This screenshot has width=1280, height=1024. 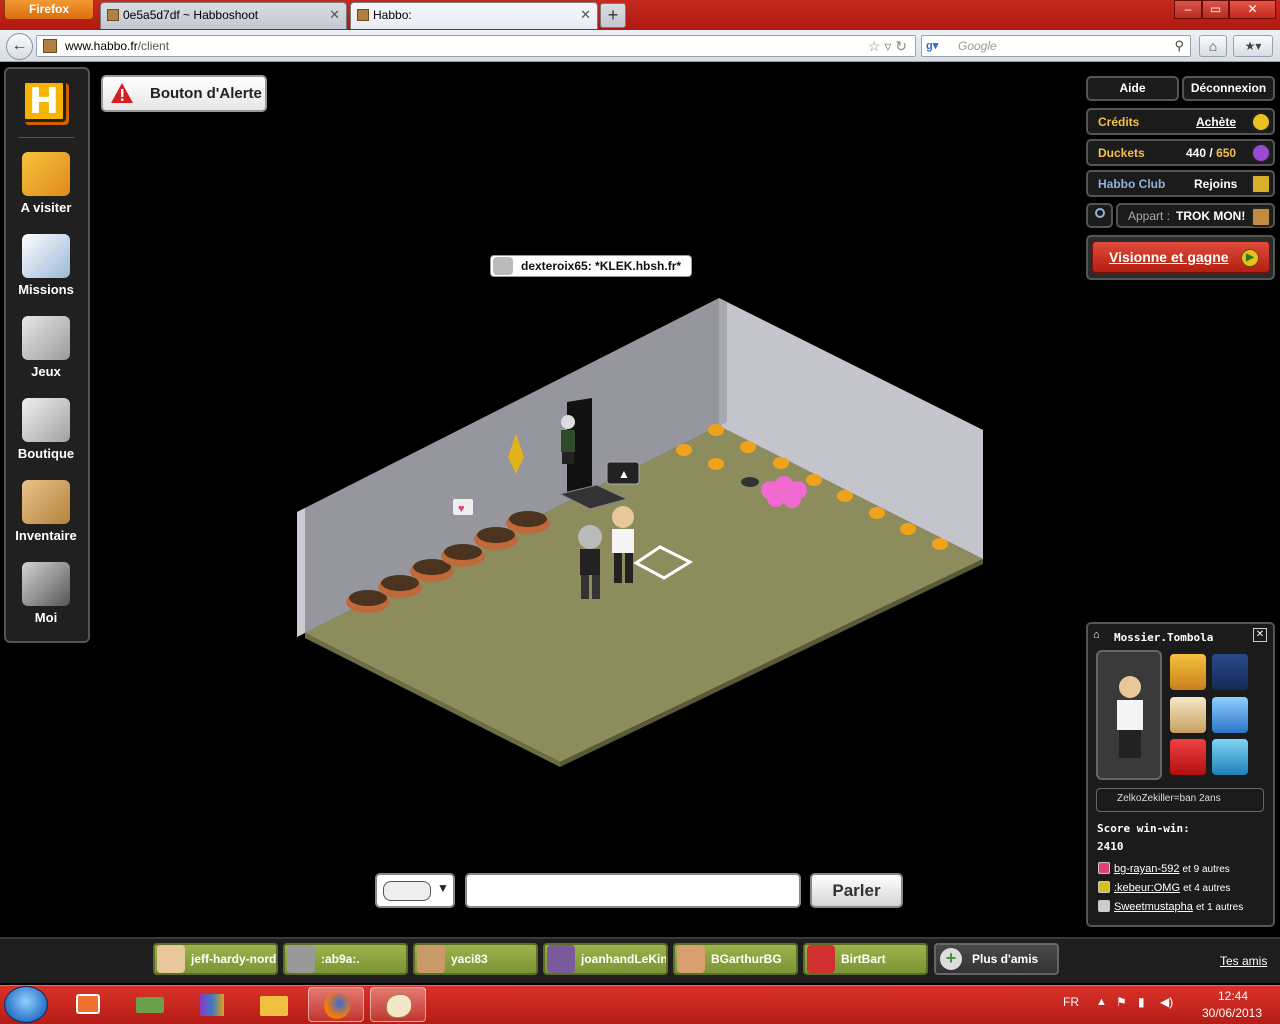 I want to click on buy-credits-link: Achète, so click(x=1216, y=122).